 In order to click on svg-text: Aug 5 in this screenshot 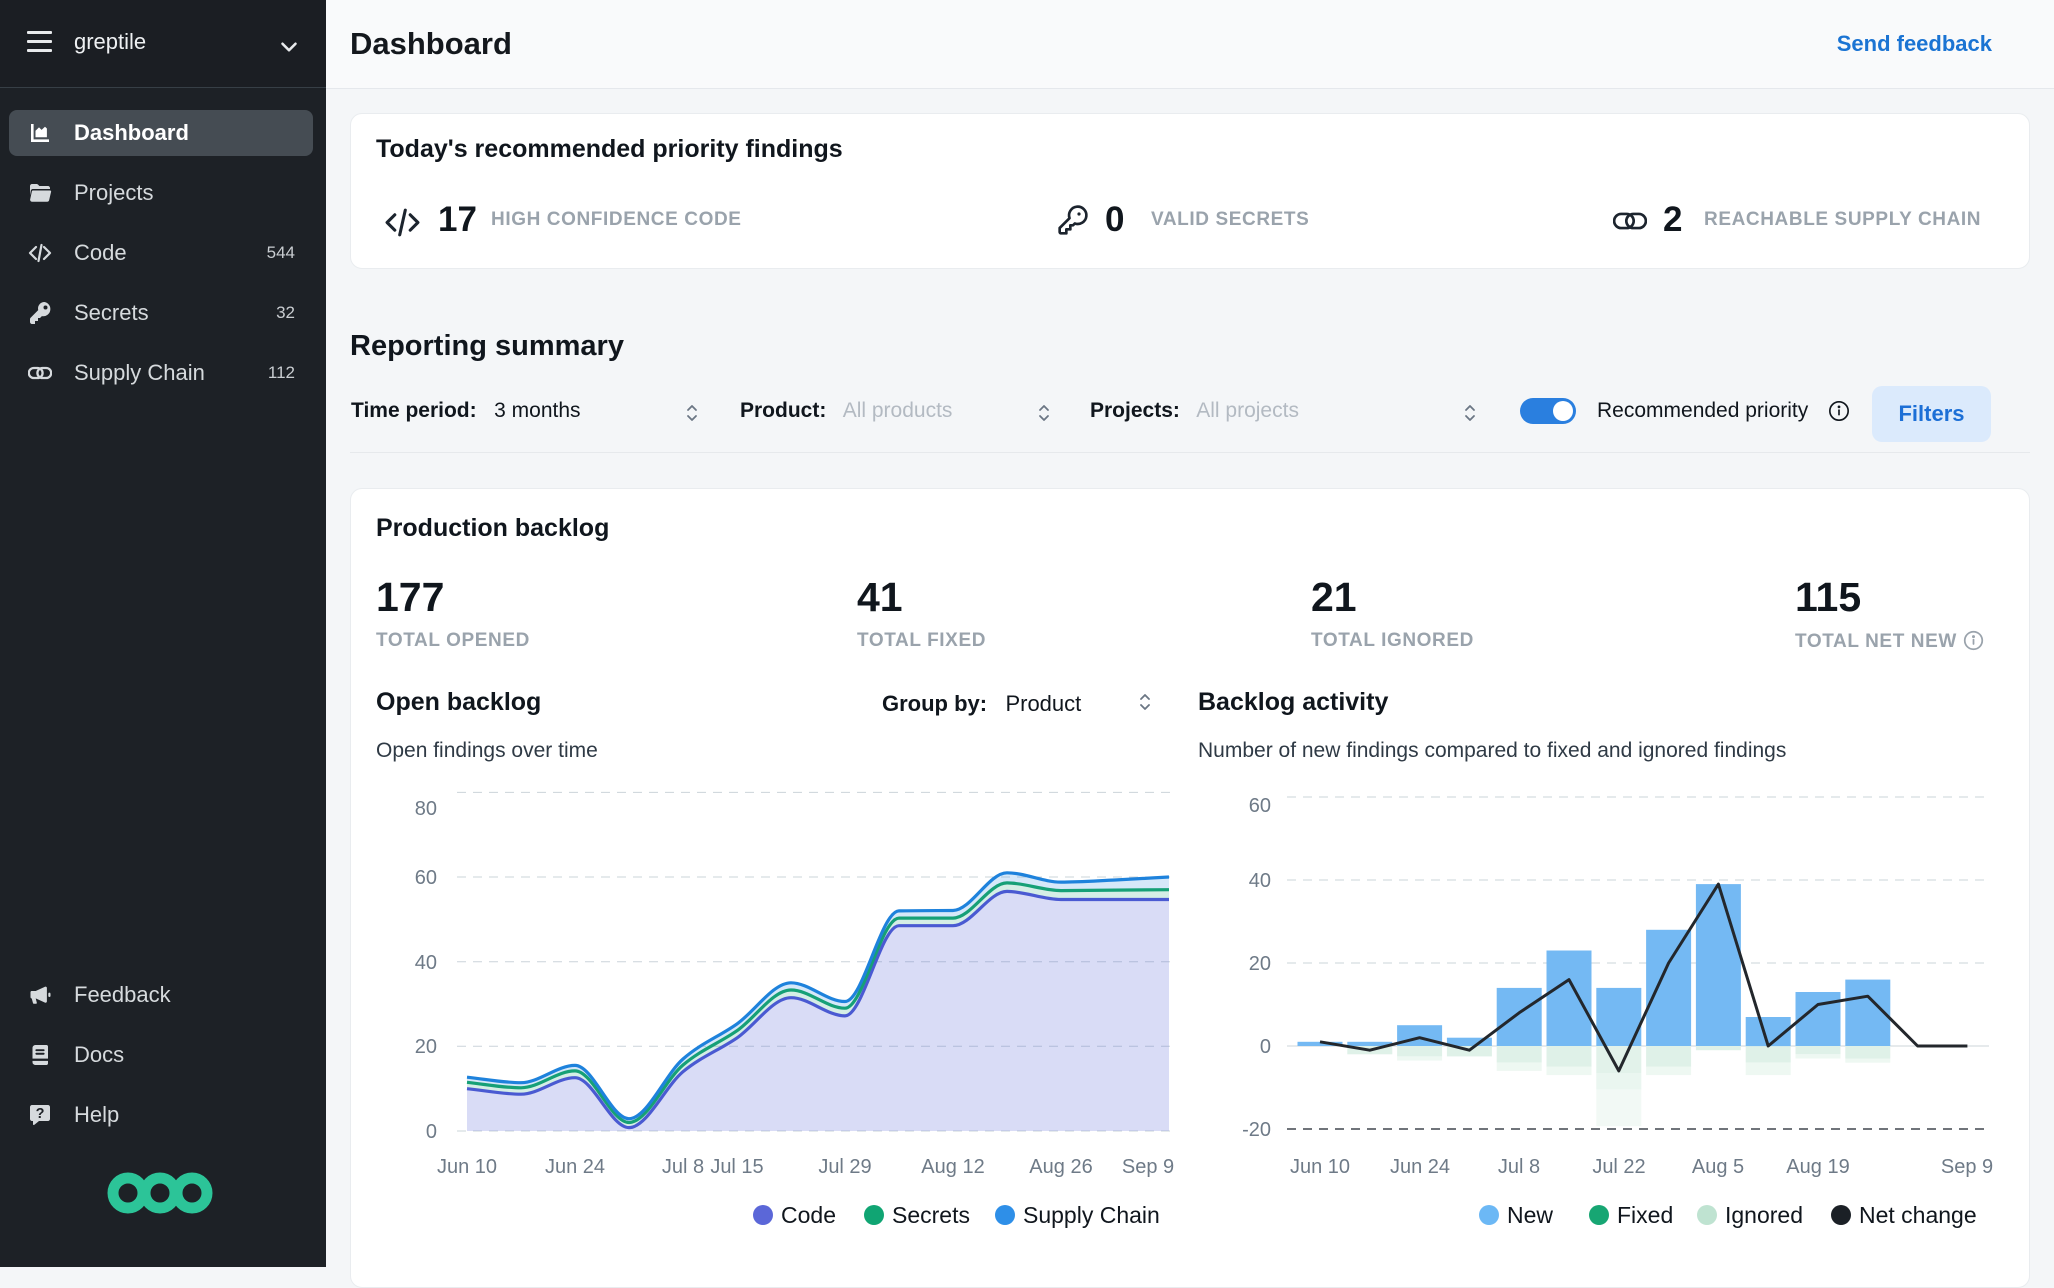, I will do `click(1718, 1167)`.